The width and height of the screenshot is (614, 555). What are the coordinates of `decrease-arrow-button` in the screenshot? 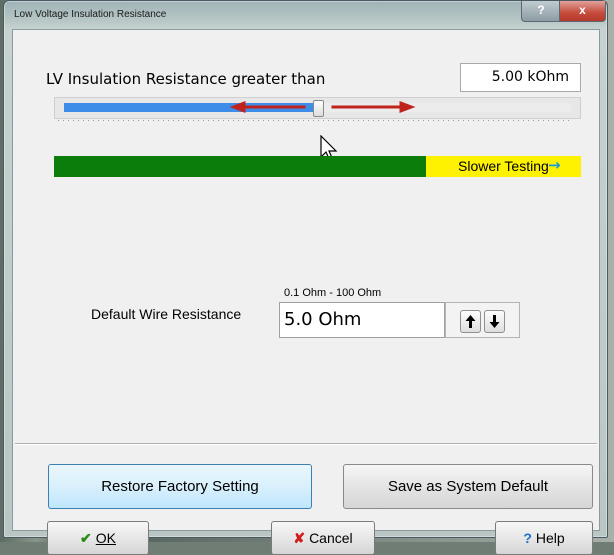 It's located at (494, 321).